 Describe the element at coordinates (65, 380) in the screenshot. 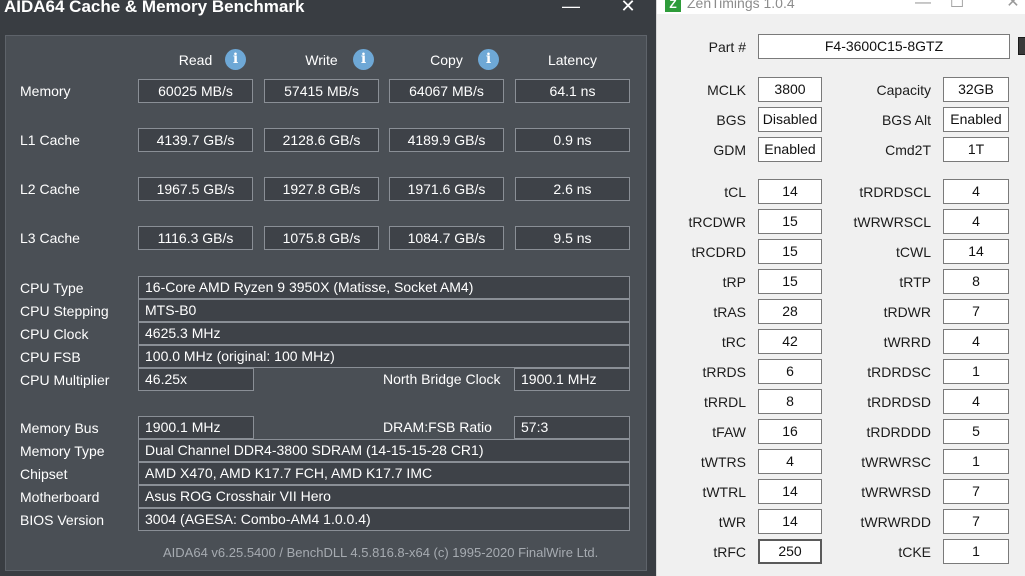

I see `cpu-multiplier-label: CPU Multiplier` at that location.